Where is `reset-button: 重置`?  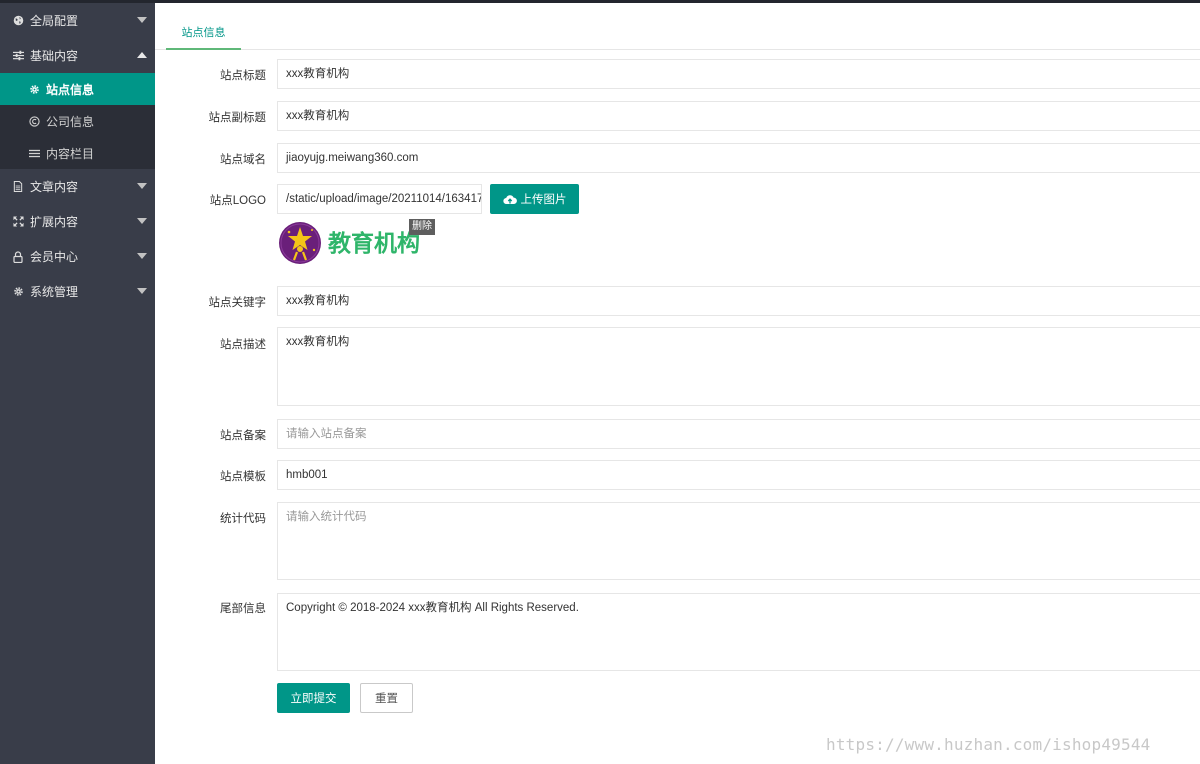 reset-button: 重置 is located at coordinates (386, 698).